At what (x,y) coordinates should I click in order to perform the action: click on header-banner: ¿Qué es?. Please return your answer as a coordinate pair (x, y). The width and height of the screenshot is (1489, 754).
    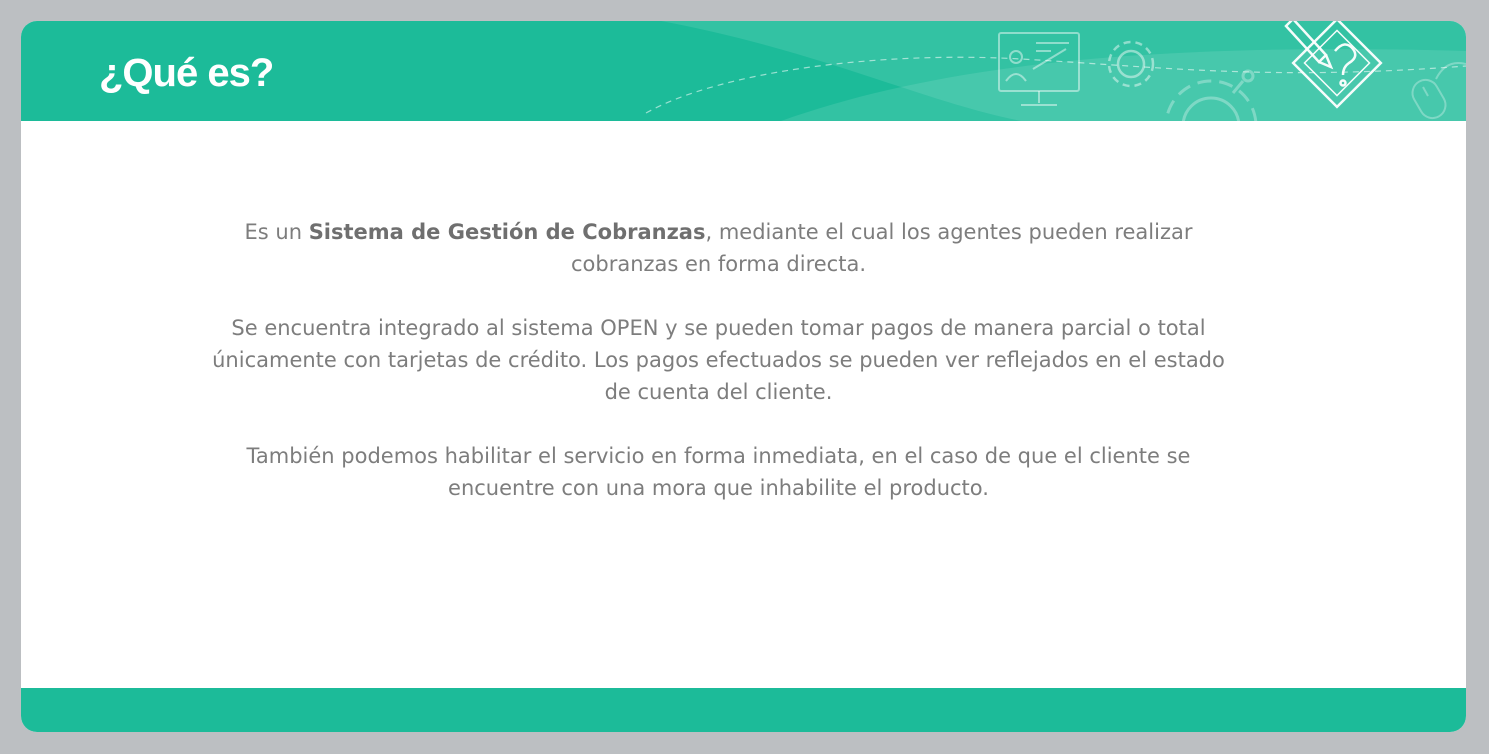
    Looking at the image, I should click on (743, 71).